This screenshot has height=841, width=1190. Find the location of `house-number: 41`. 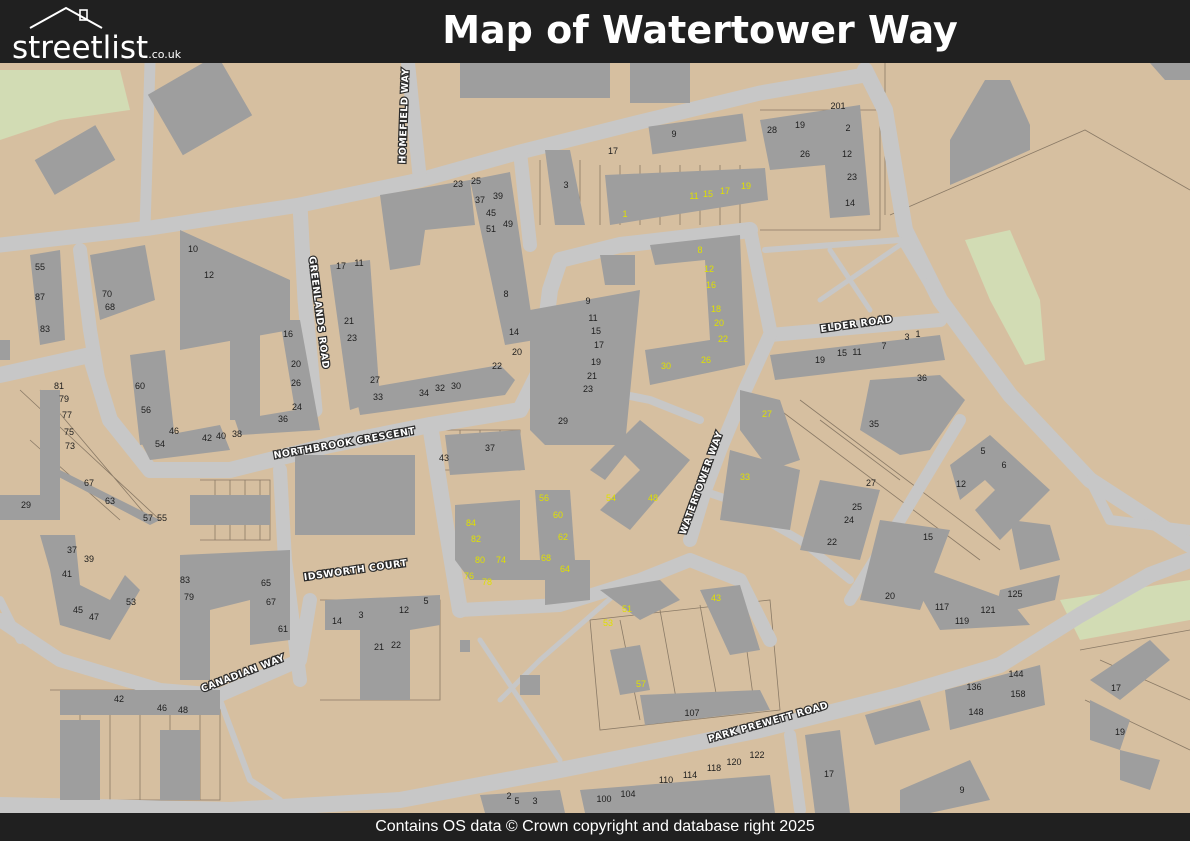

house-number: 41 is located at coordinates (67, 574).